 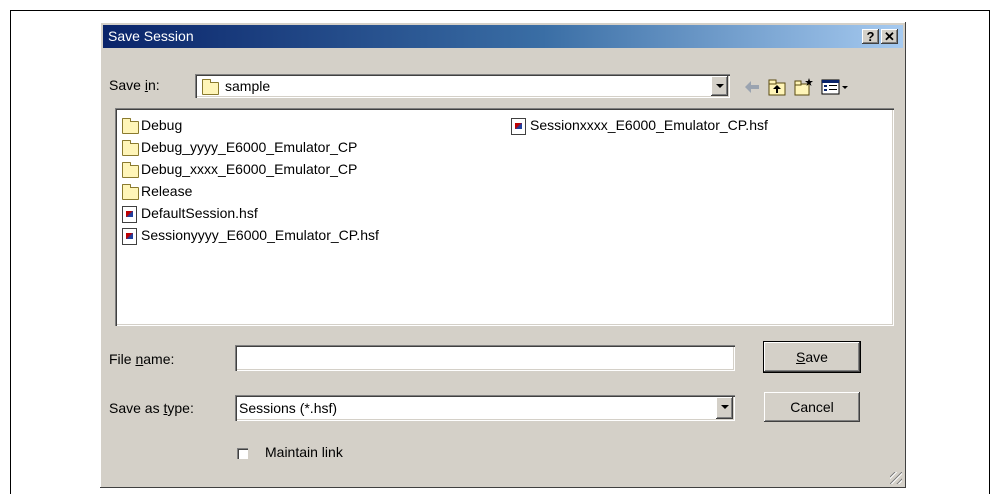 I want to click on up-one-level-icon, so click(x=777, y=87).